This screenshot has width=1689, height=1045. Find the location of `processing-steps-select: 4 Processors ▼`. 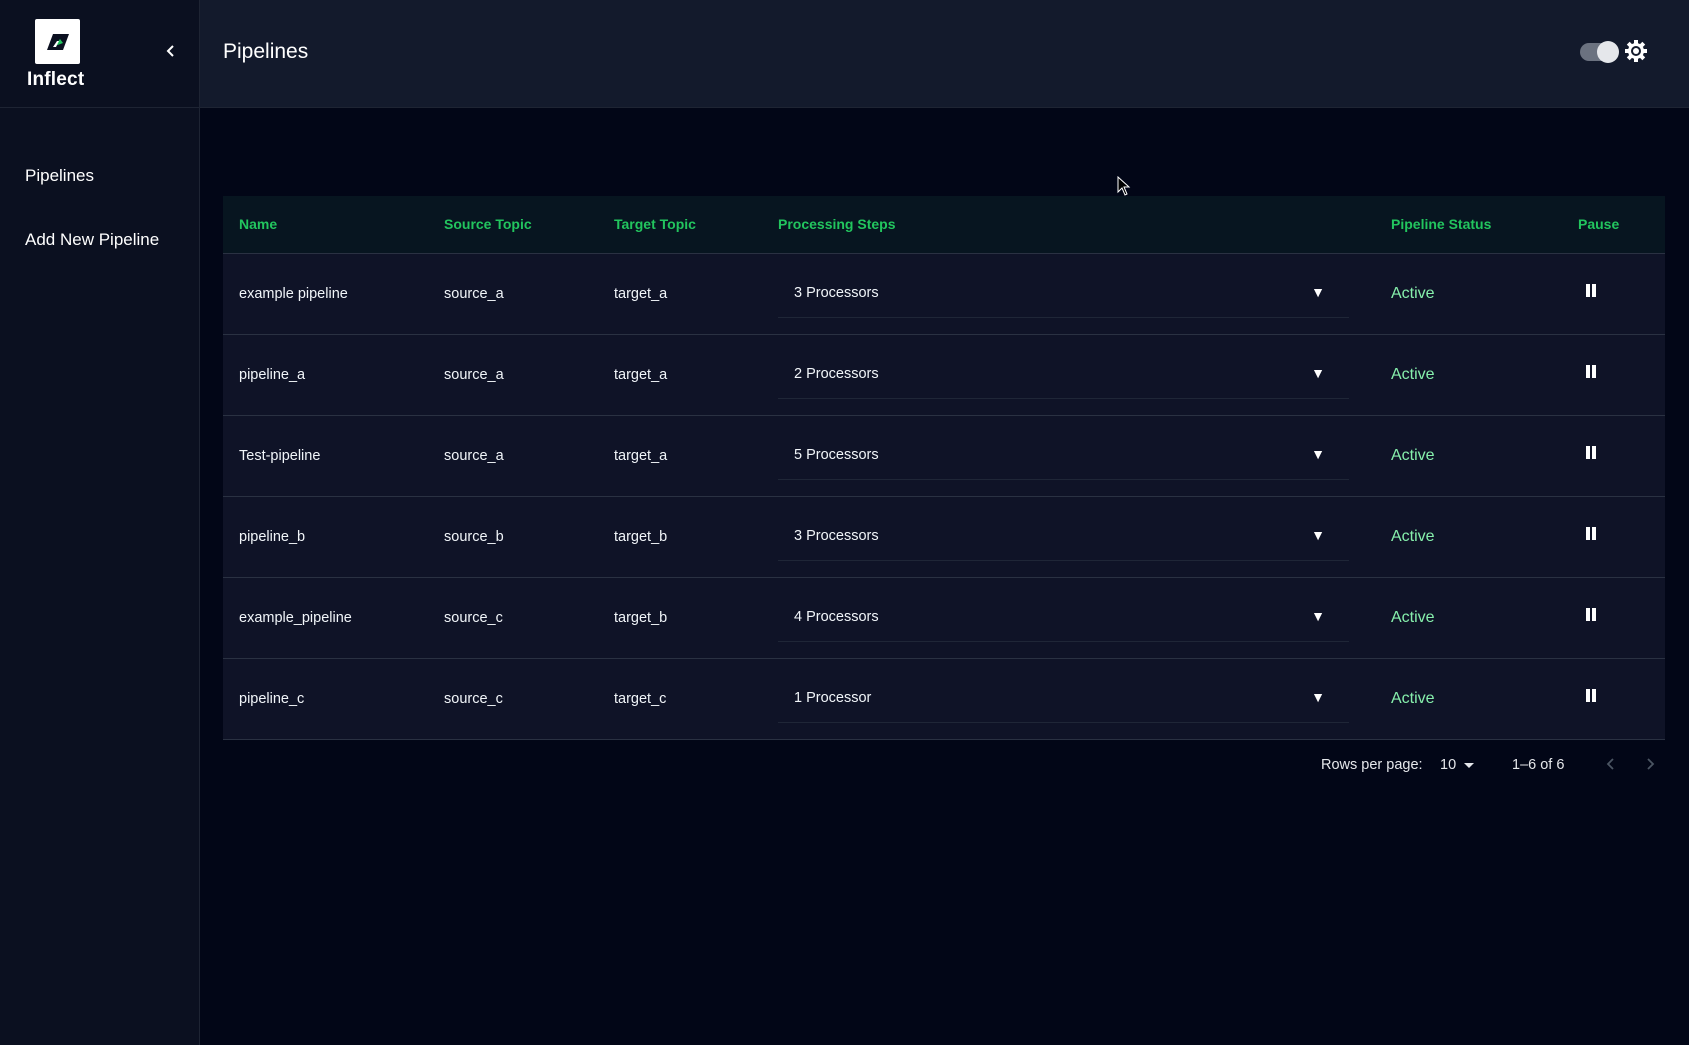

processing-steps-select: 4 Processors ▼ is located at coordinates (1063, 618).